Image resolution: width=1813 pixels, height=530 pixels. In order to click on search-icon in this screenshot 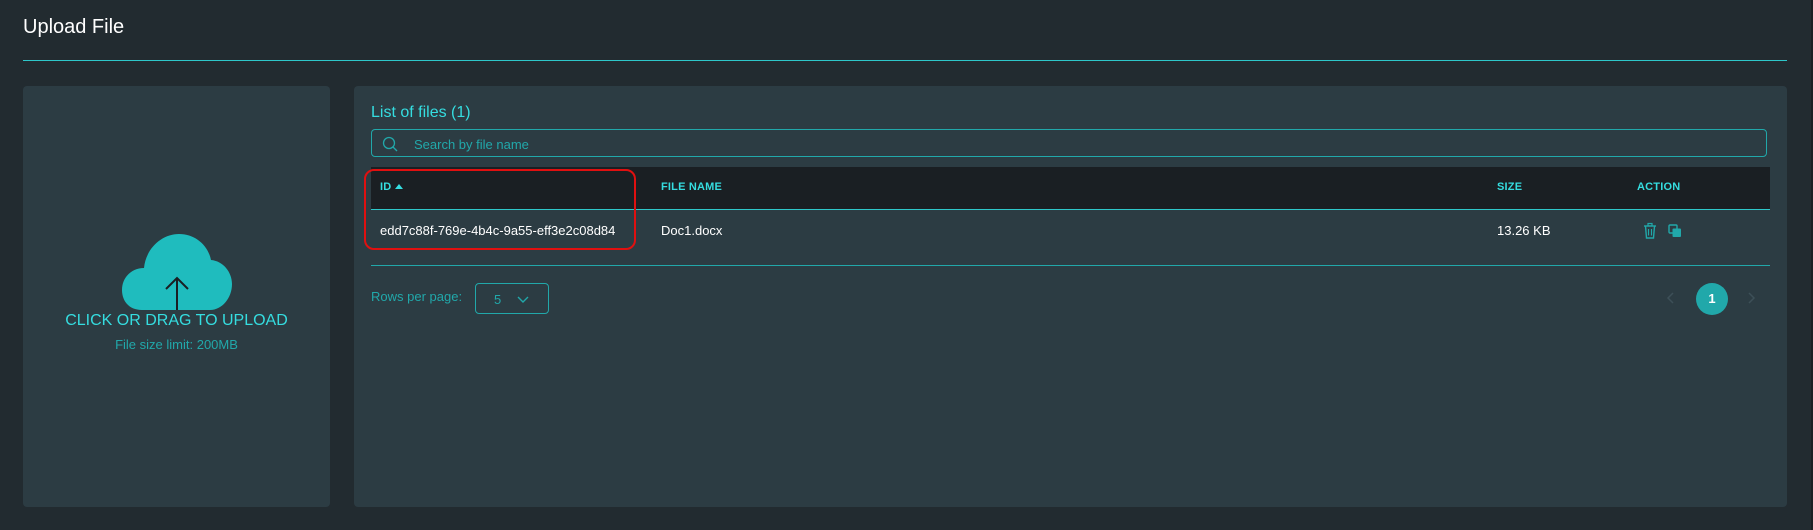, I will do `click(390, 144)`.